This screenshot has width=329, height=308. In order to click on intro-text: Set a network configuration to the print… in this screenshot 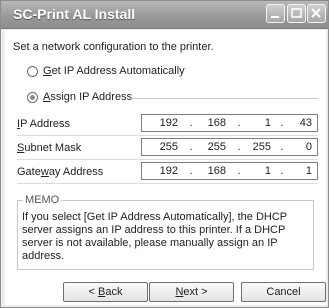, I will do `click(113, 47)`.